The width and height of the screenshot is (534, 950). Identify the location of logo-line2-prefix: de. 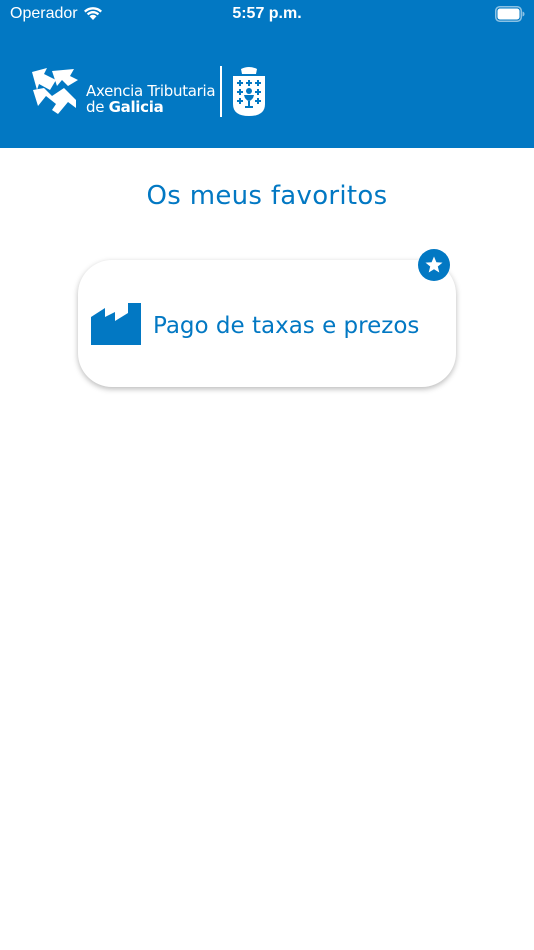
(97, 107).